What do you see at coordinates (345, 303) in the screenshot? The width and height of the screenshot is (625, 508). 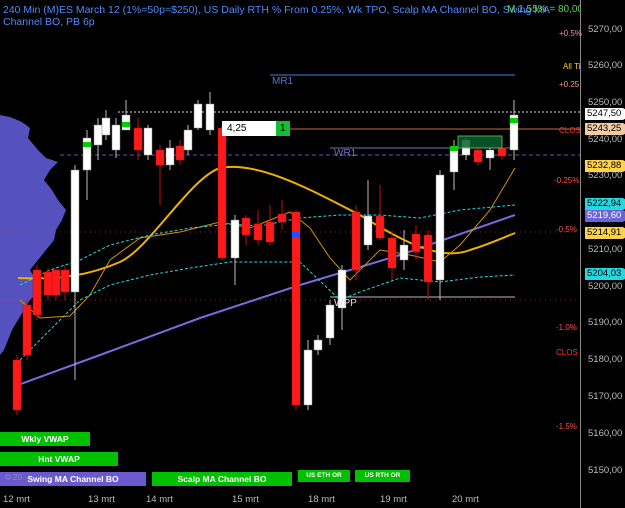 I see `wpp-label: WPP` at bounding box center [345, 303].